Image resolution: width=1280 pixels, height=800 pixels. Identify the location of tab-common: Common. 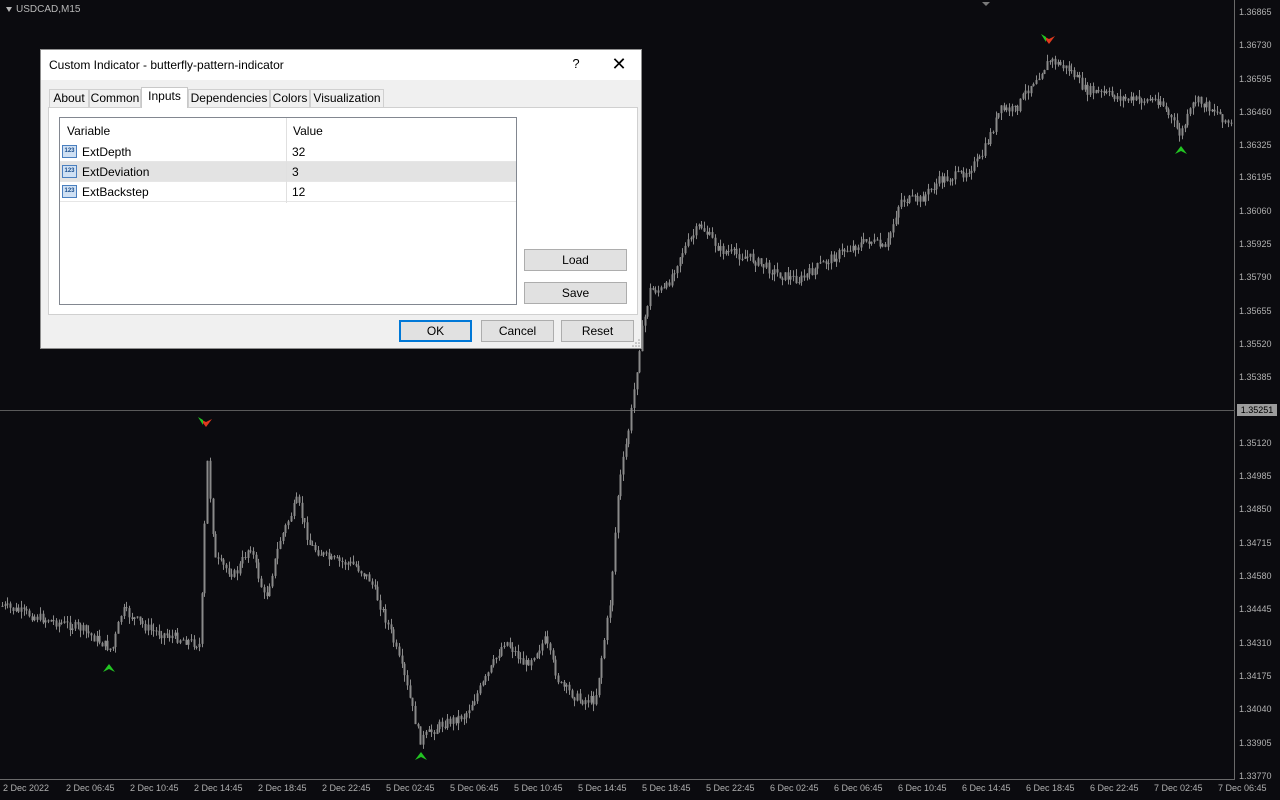
(115, 98).